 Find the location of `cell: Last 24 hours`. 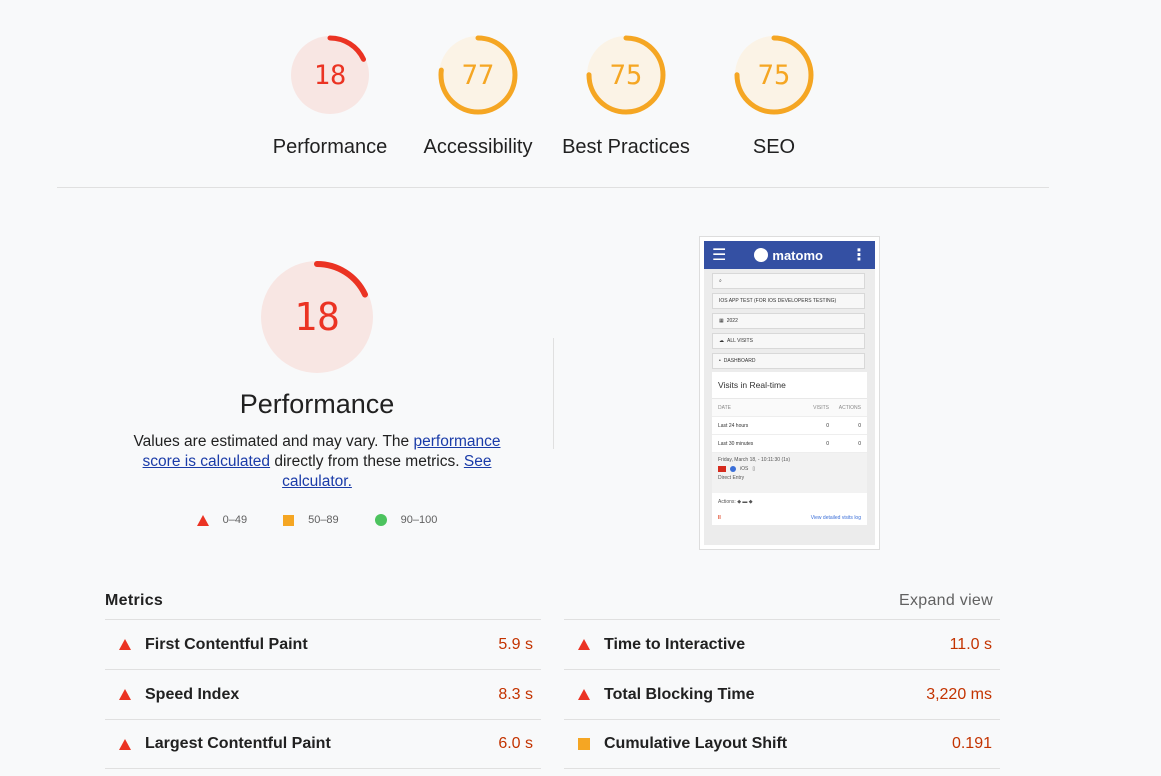

cell: Last 24 hours is located at coordinates (733, 425).